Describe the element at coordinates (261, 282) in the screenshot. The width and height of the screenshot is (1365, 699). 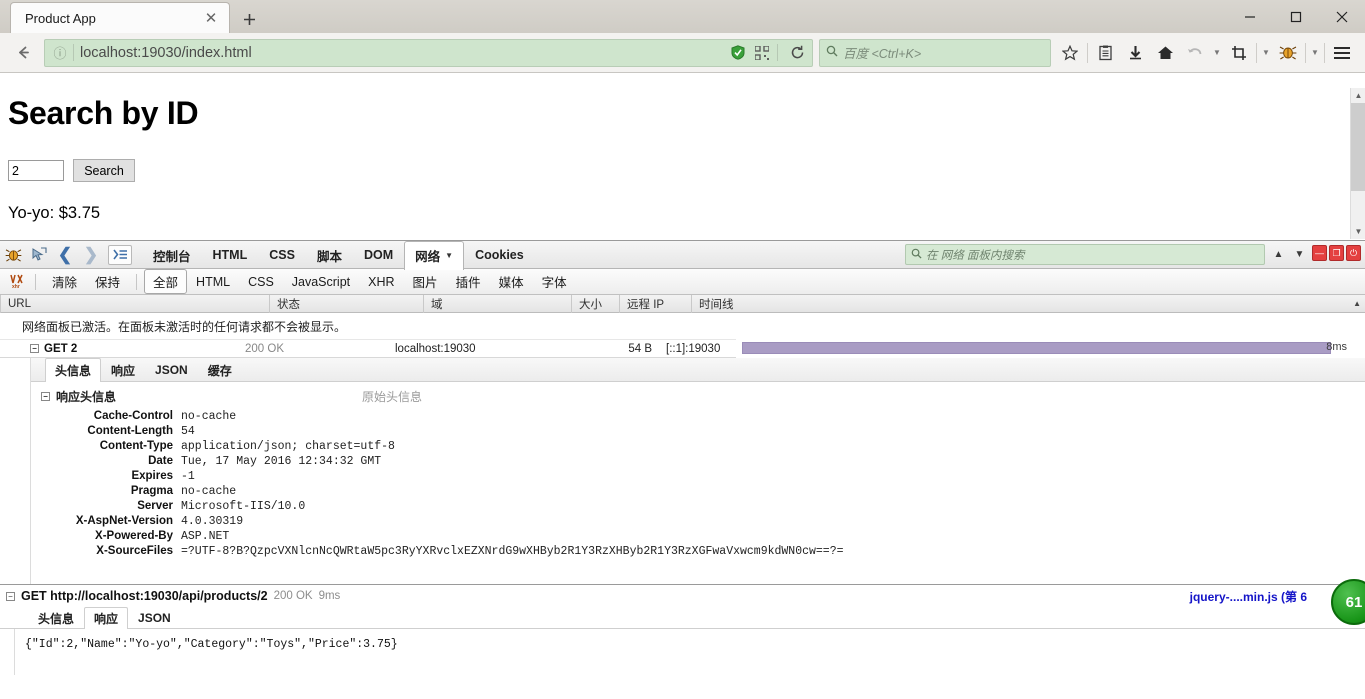
I see `filter-css: CSS` at that location.